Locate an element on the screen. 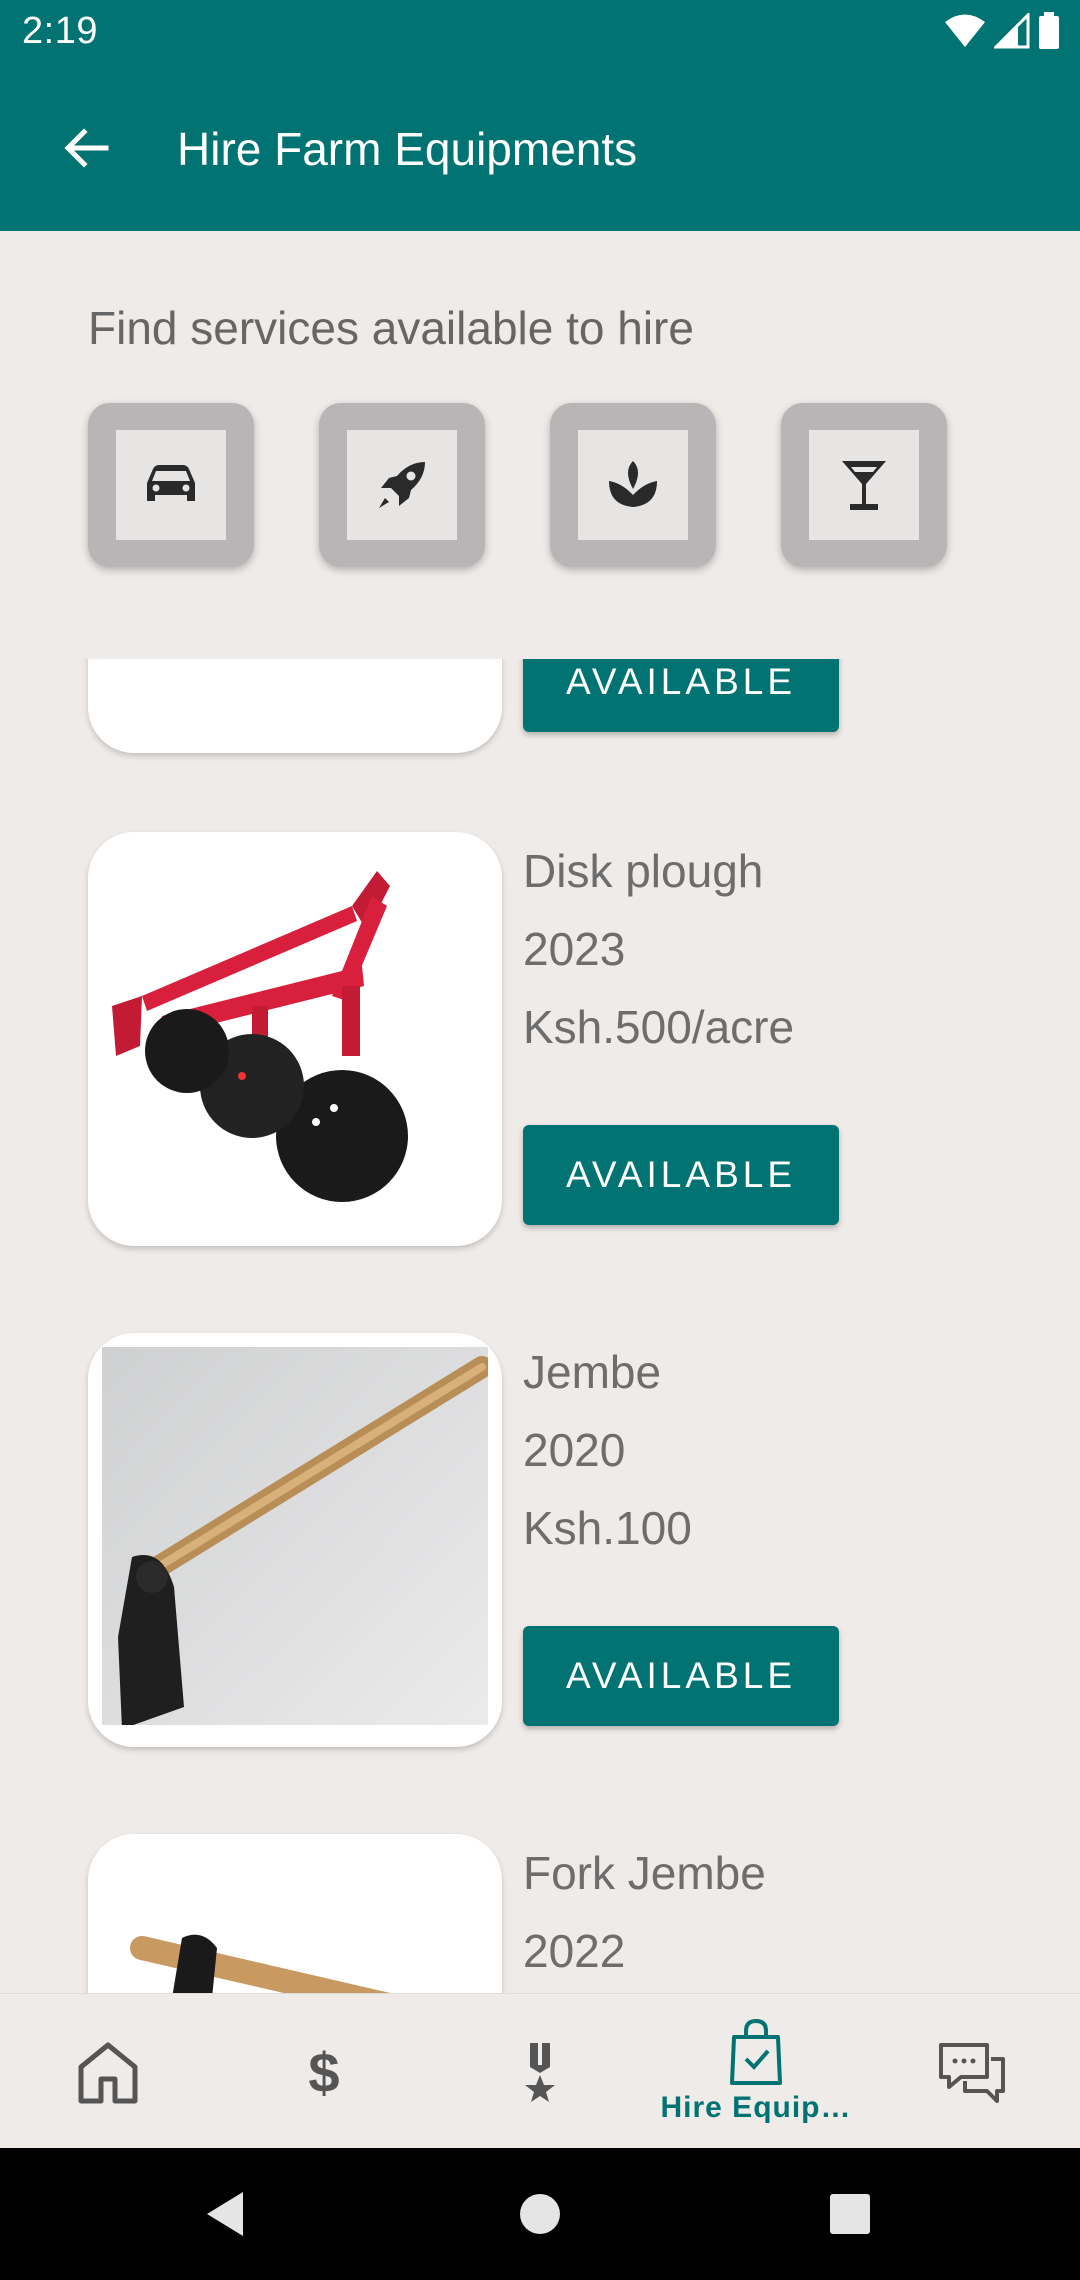 Image resolution: width=1080 pixels, height=2280 pixels. equipment-info: Jembe 2020 Ksh.100 is located at coordinates (607, 1450).